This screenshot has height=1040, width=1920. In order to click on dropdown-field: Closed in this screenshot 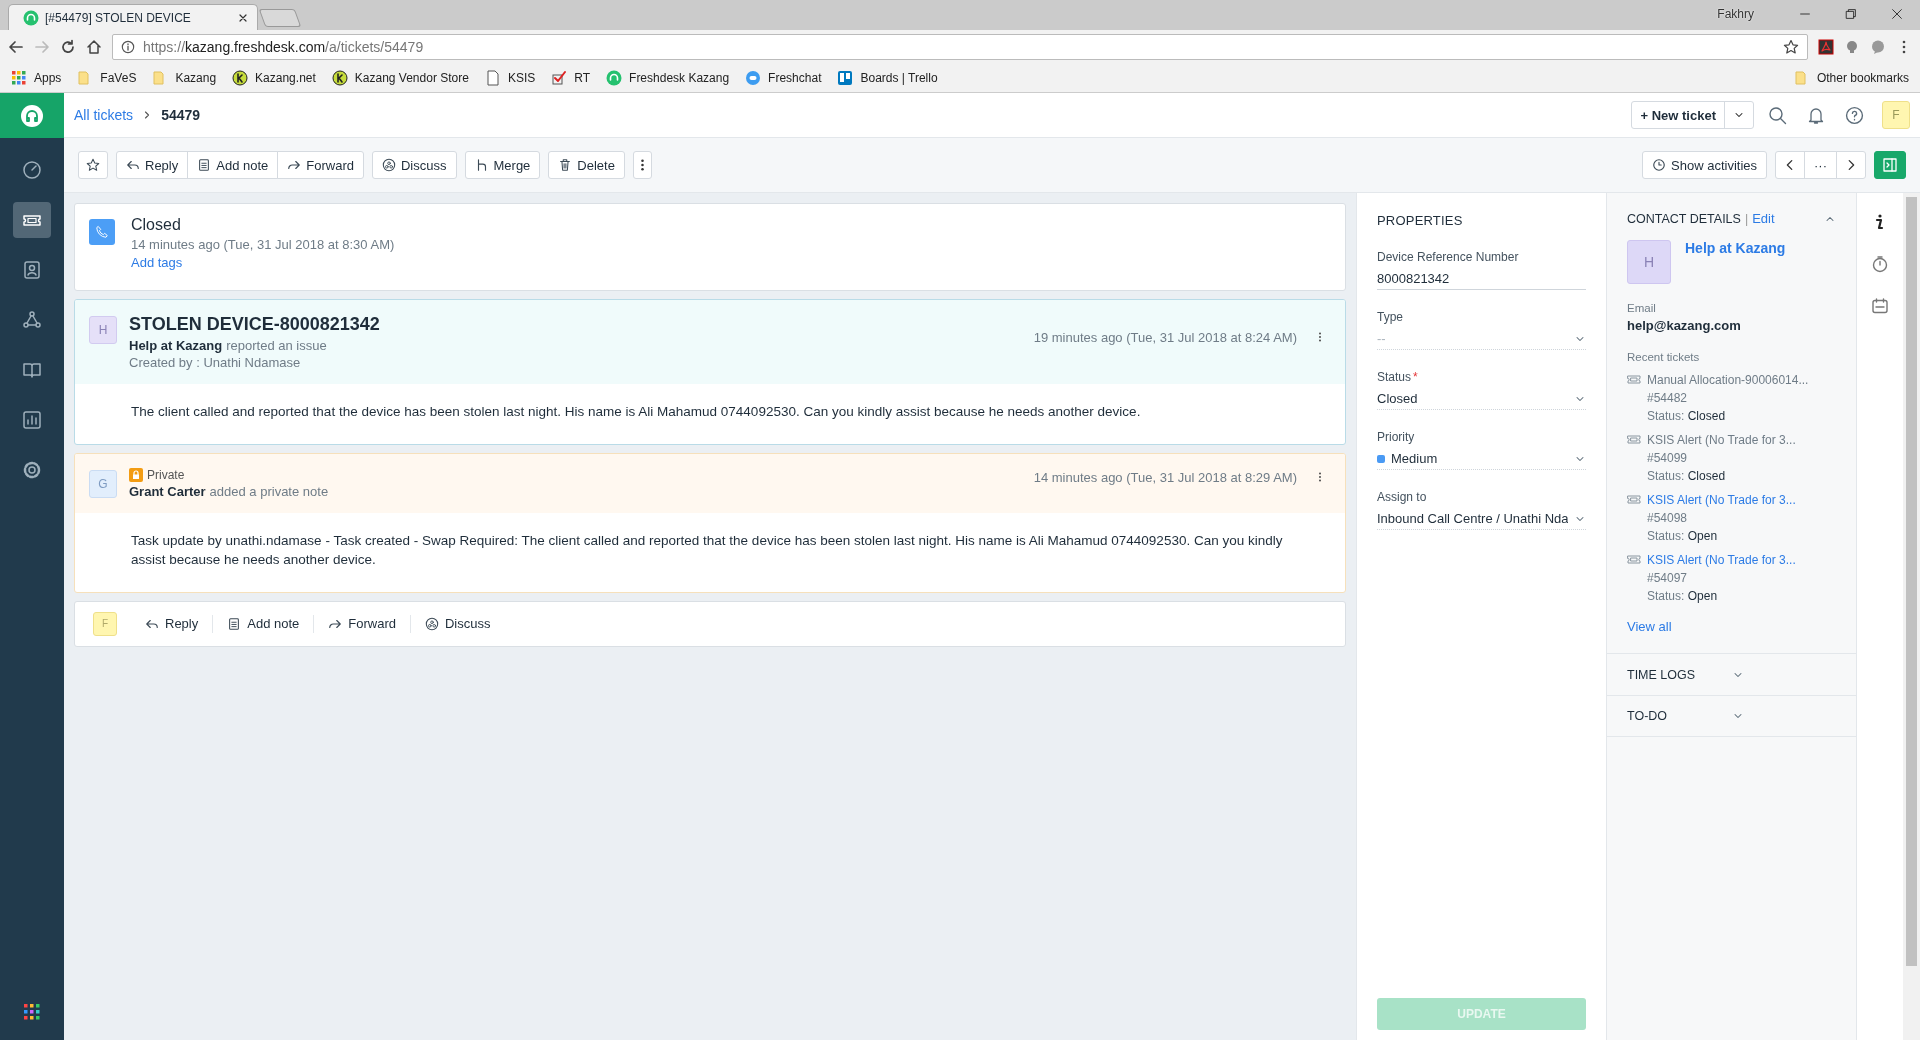, I will do `click(1481, 399)`.